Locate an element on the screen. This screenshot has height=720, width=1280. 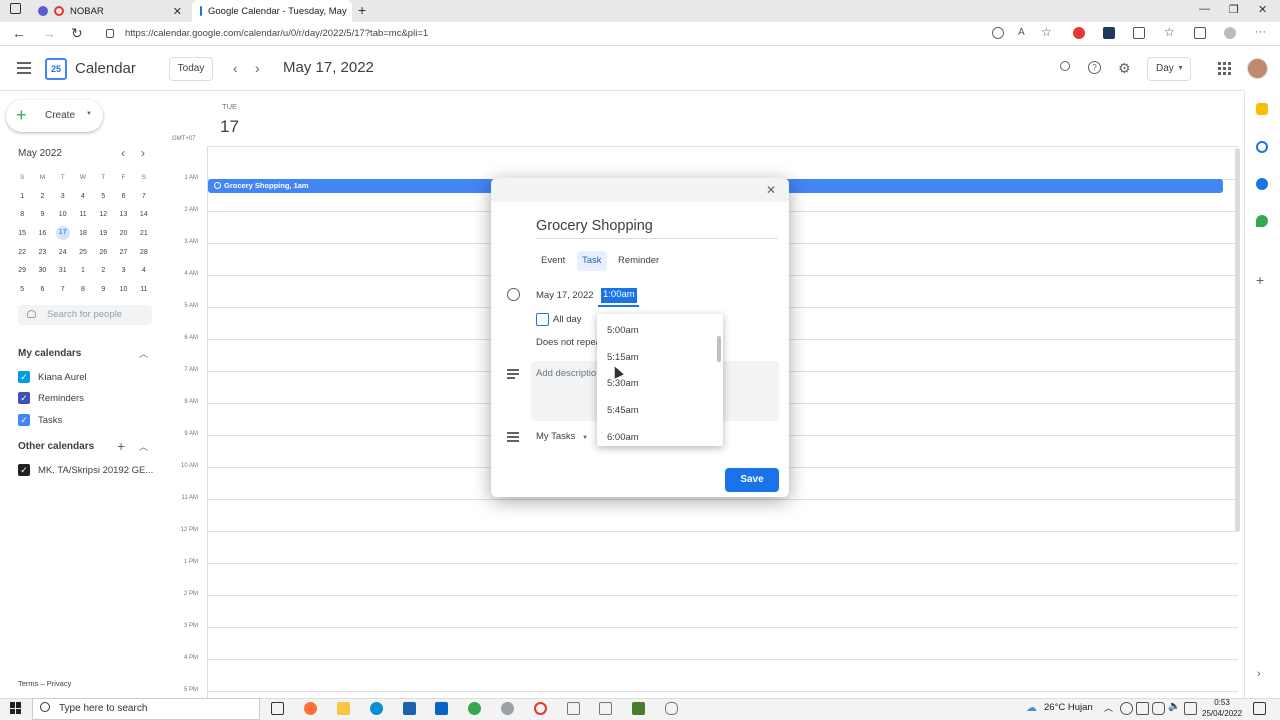
search-icon is located at coordinates (1065, 66).